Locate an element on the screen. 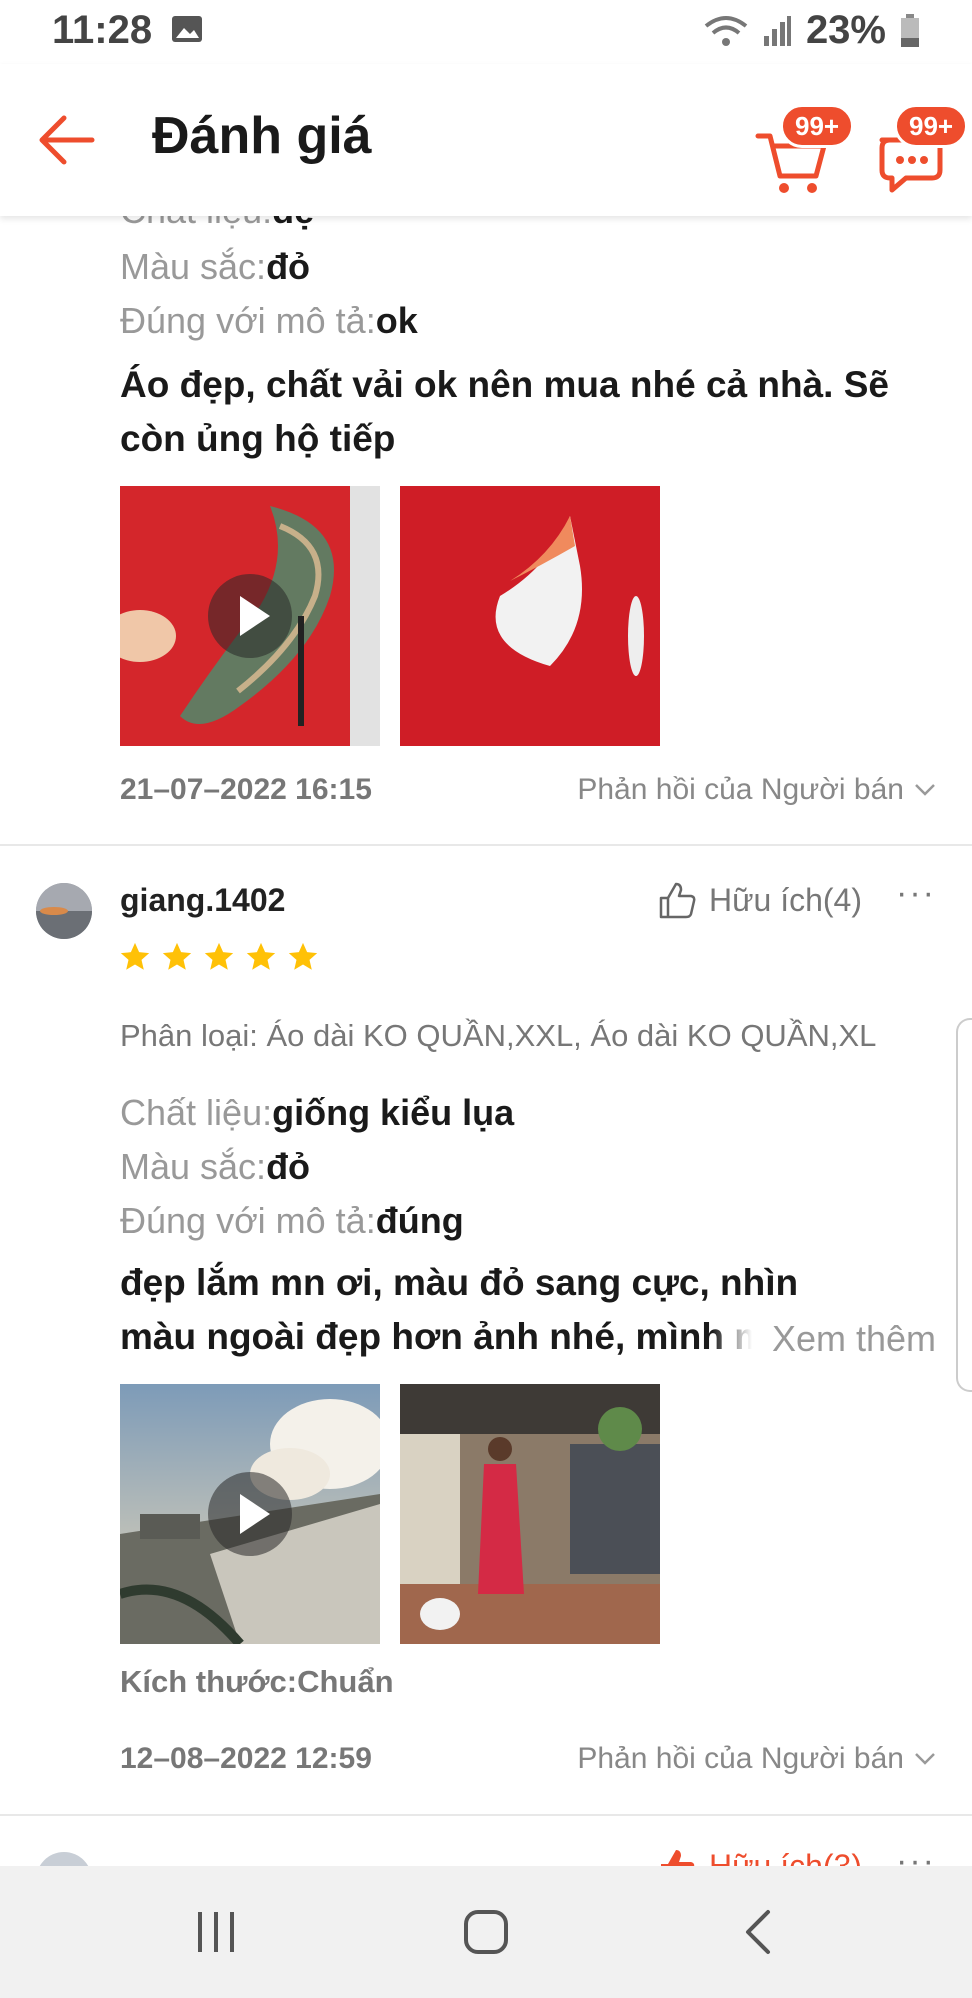 The height and width of the screenshot is (1998, 972). status-indicators: 23% is located at coordinates (812, 30).